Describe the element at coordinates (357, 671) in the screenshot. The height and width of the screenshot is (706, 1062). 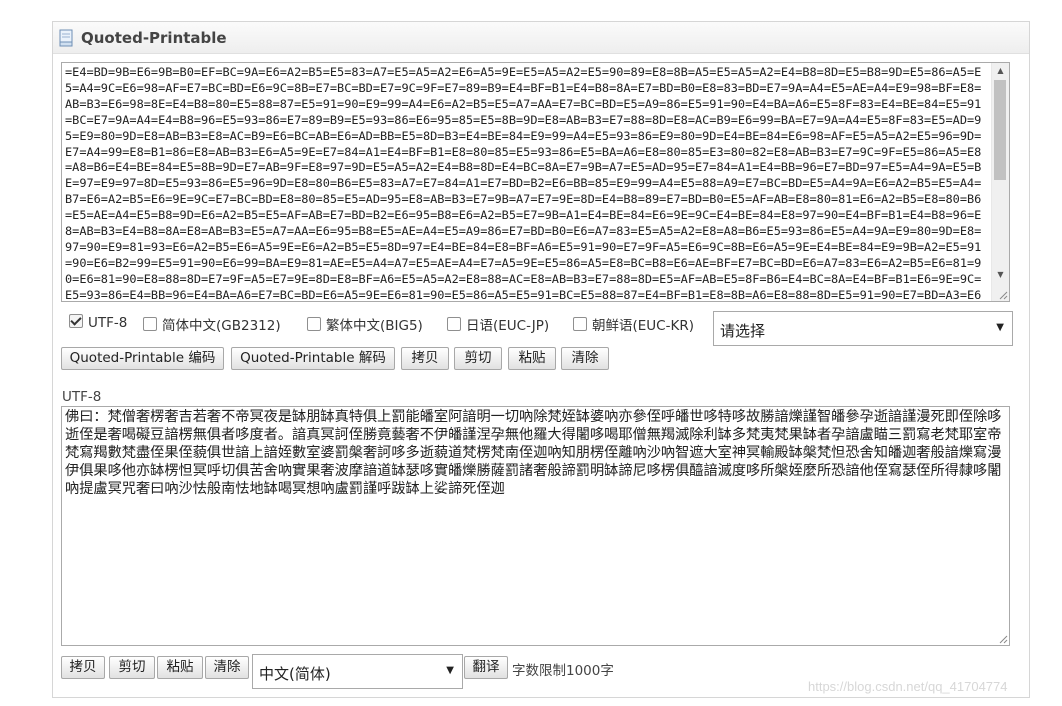
I see `language-select: 中文(简体) ▼` at that location.